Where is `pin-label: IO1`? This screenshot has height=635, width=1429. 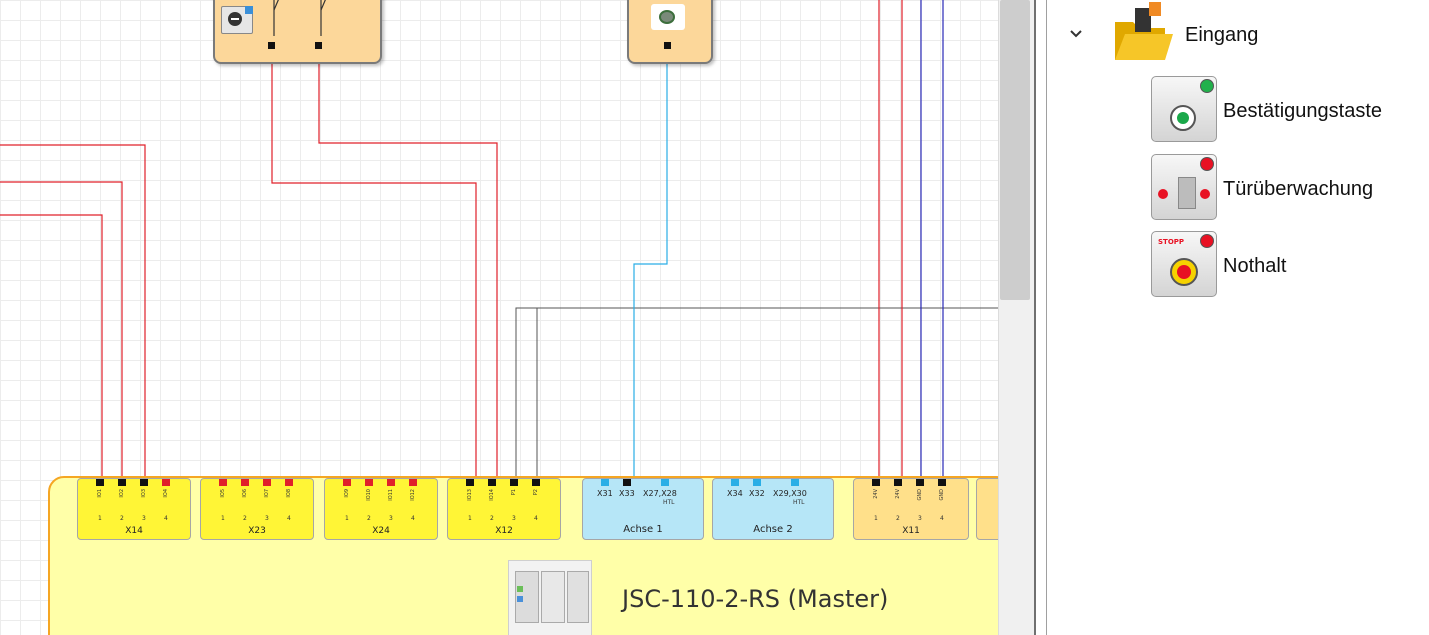 pin-label: IO1 is located at coordinates (100, 493).